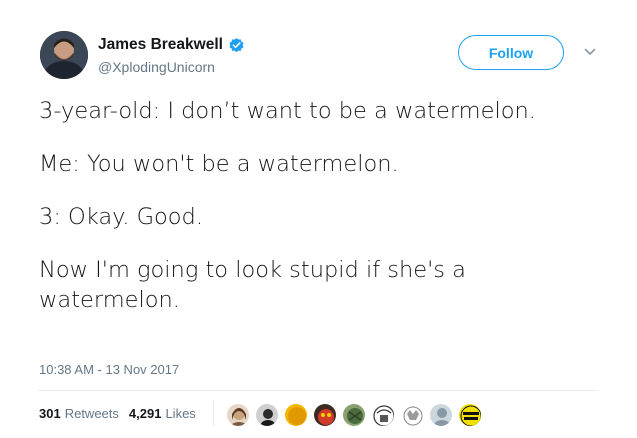 Image resolution: width=637 pixels, height=438 pixels. What do you see at coordinates (121, 217) in the screenshot?
I see `tweet-line: 3: Okay. Good.` at bounding box center [121, 217].